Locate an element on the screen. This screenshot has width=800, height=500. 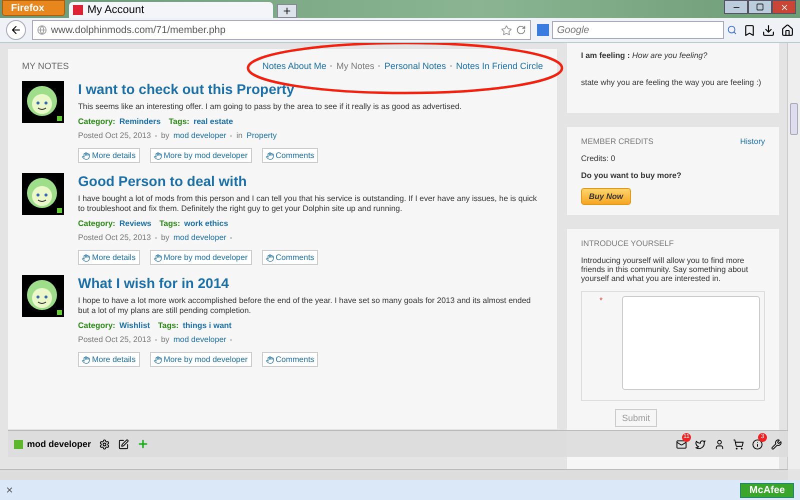
new-tab-button is located at coordinates (287, 11).